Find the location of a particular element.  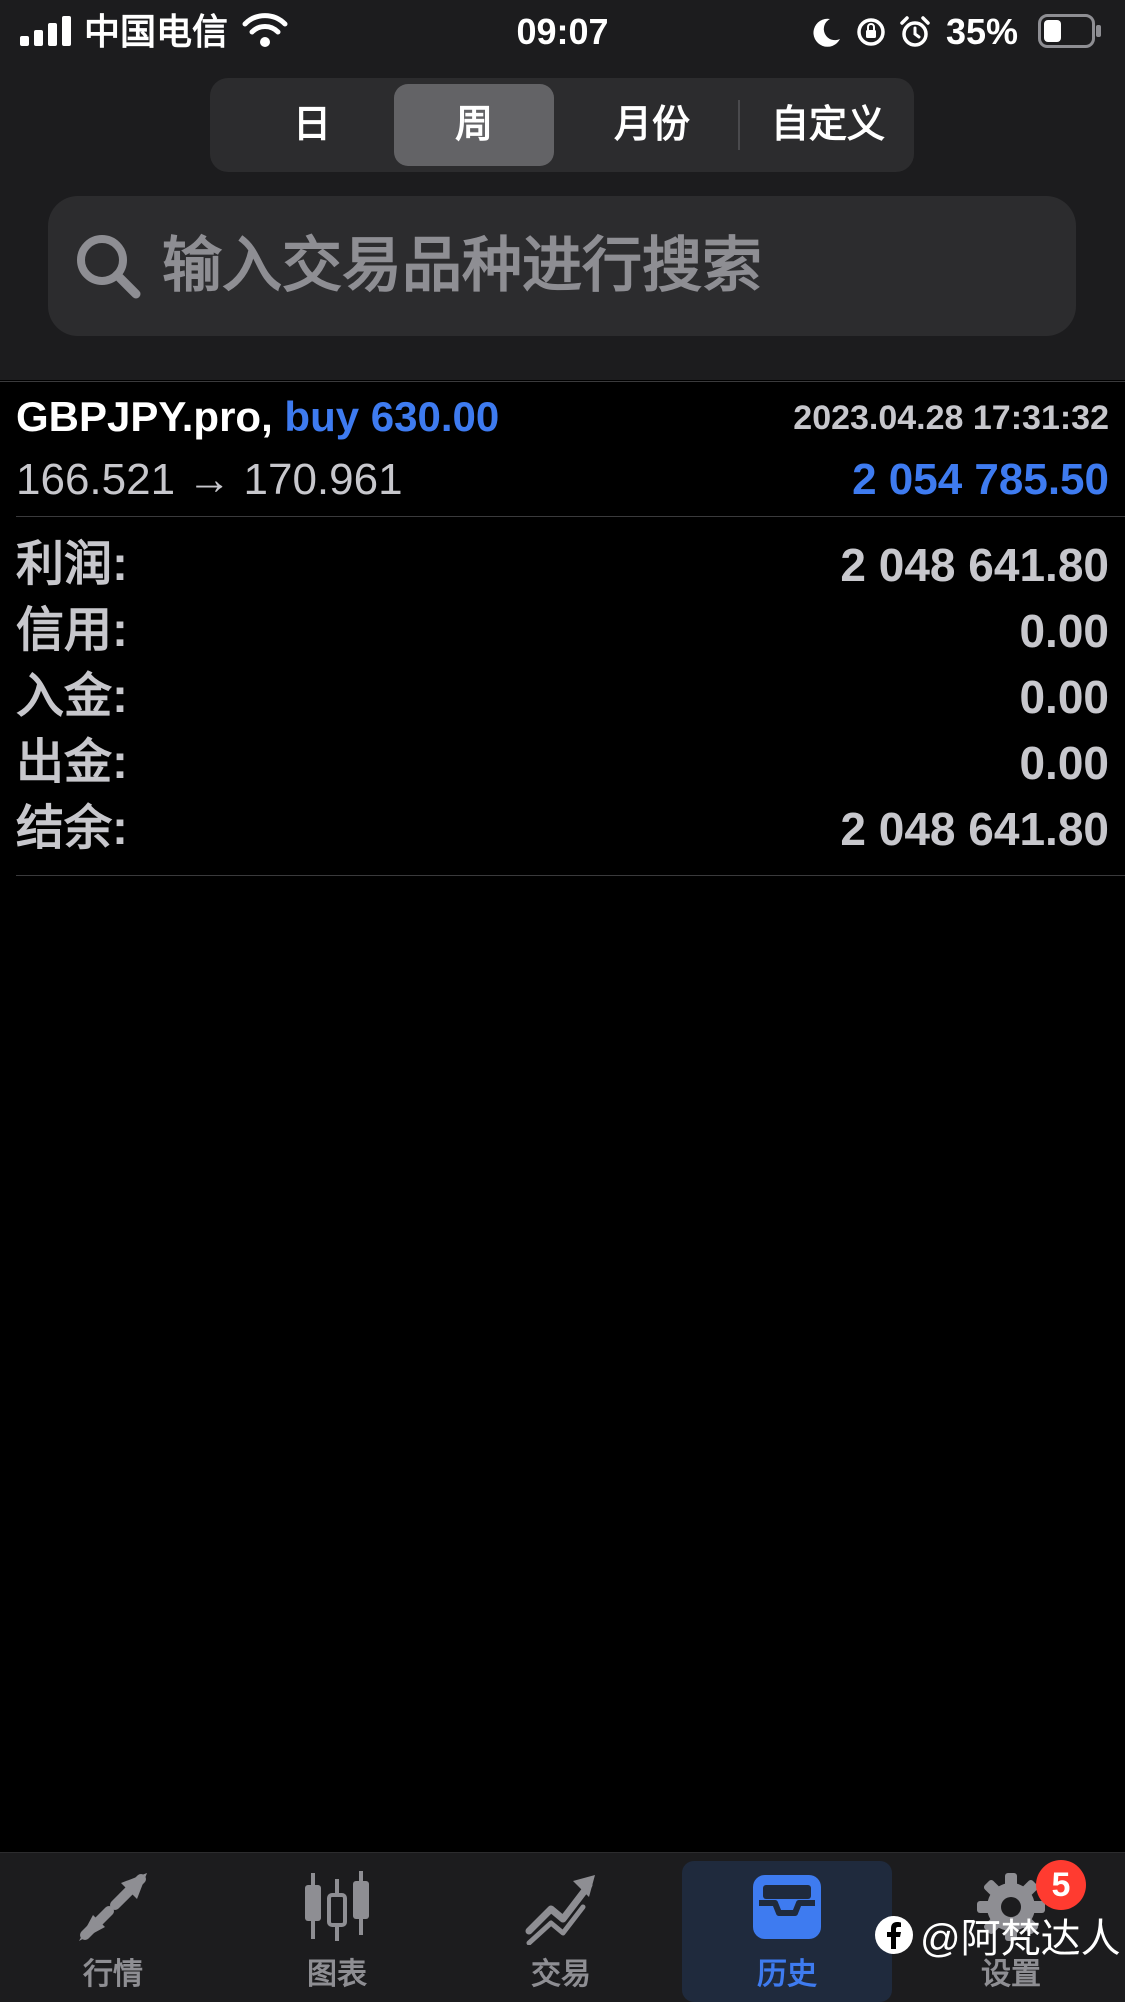

rotation-lock-icon is located at coordinates (871, 32).